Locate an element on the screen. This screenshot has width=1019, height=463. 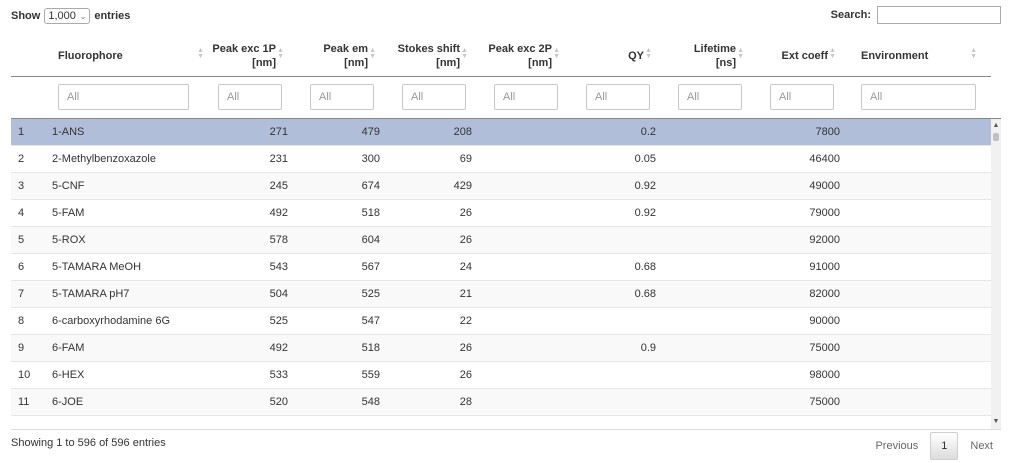
table-row: 6 5-TAMARA MeOH 543 567 24 0.68 91000 is located at coordinates (501, 267).